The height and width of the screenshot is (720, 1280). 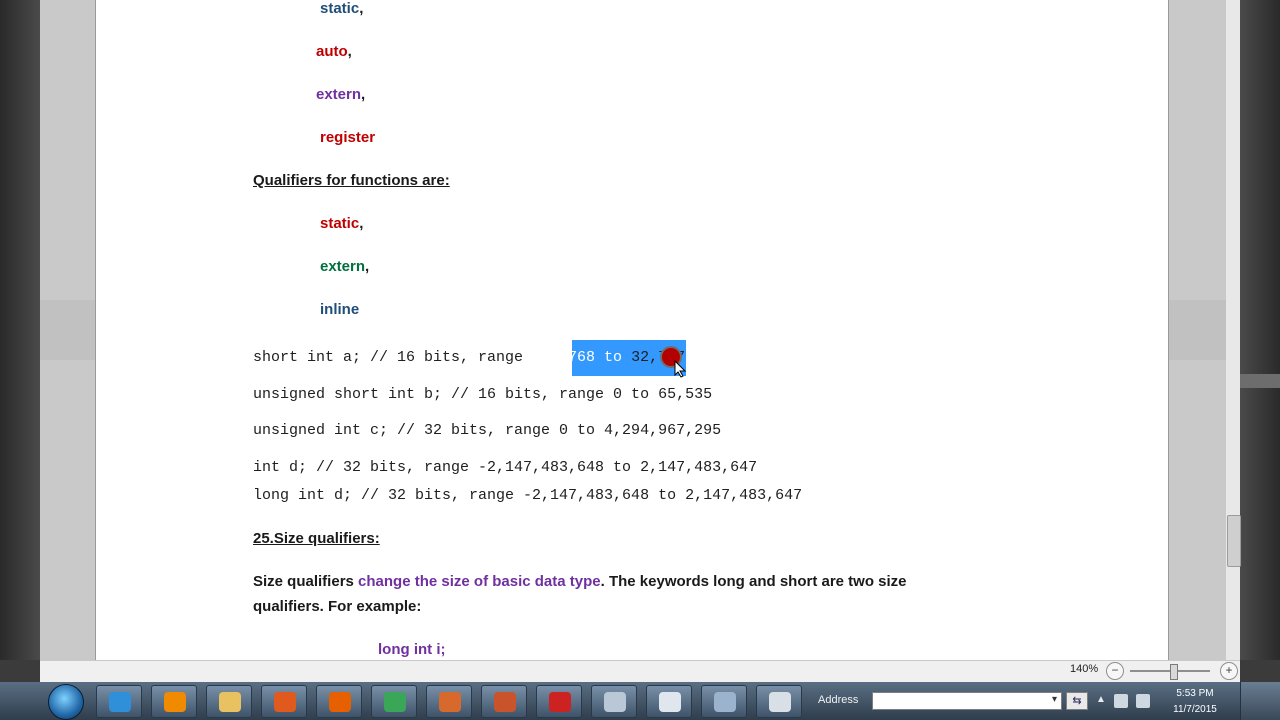 I want to click on clock-time: 5:53 PM, so click(x=1195, y=693).